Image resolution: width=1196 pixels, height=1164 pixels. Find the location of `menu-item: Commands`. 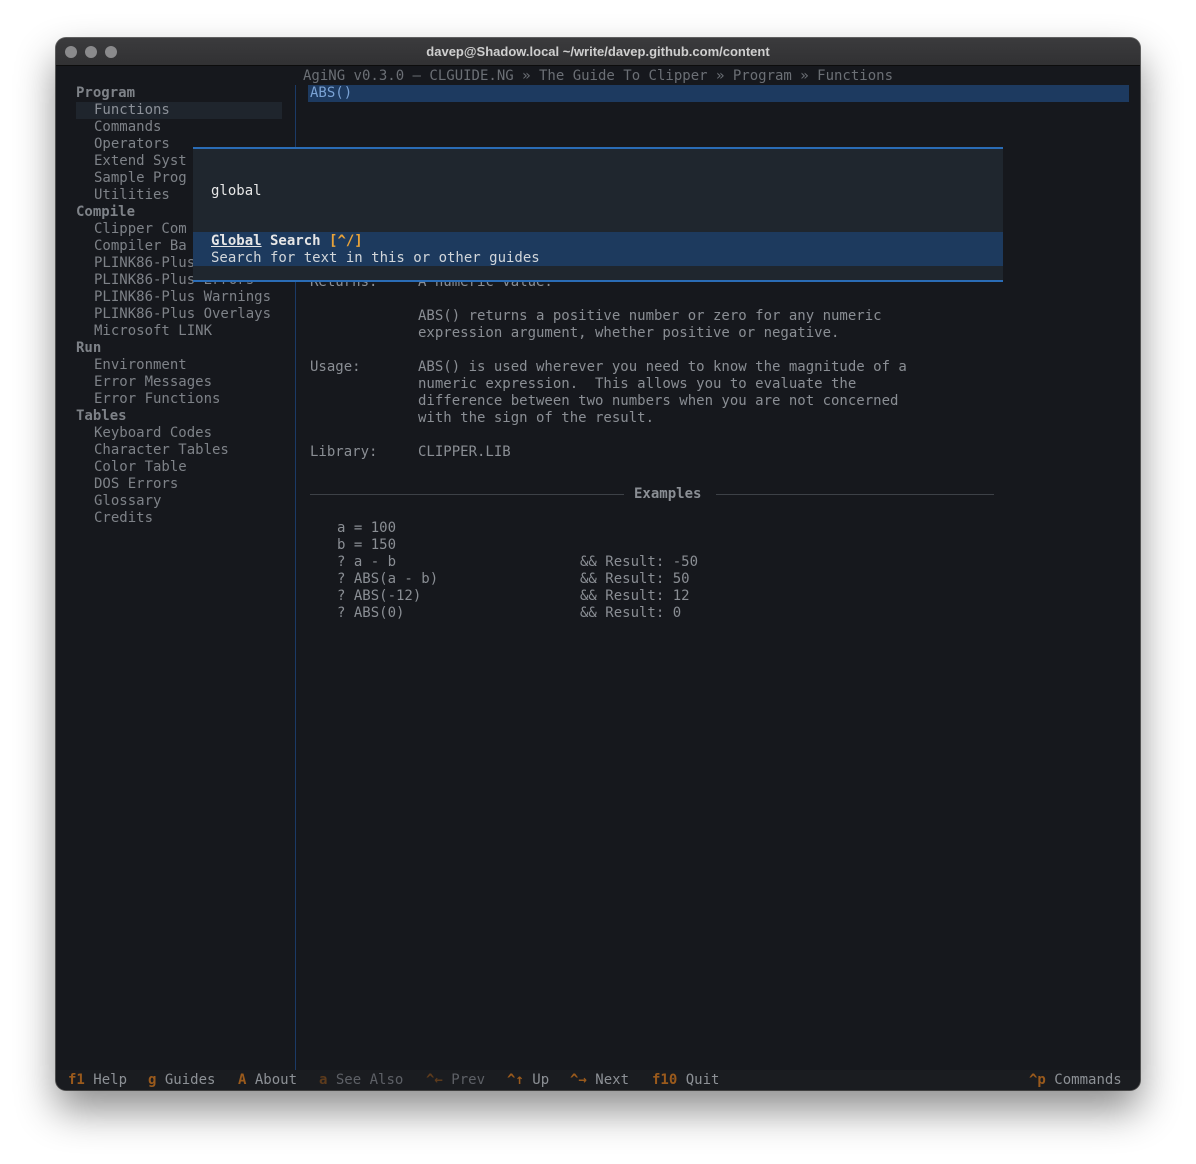

menu-item: Commands is located at coordinates (127, 127).